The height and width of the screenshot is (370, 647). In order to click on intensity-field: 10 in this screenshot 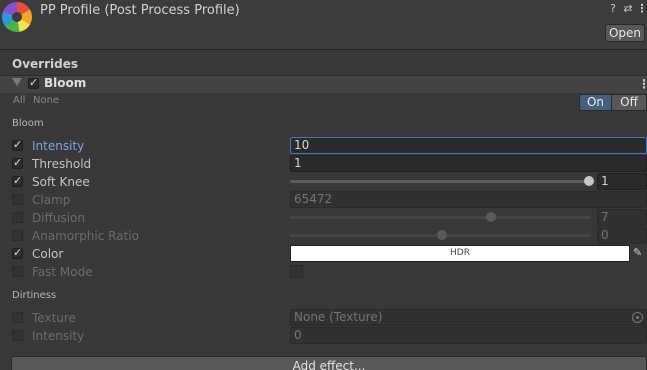, I will do `click(468, 145)`.